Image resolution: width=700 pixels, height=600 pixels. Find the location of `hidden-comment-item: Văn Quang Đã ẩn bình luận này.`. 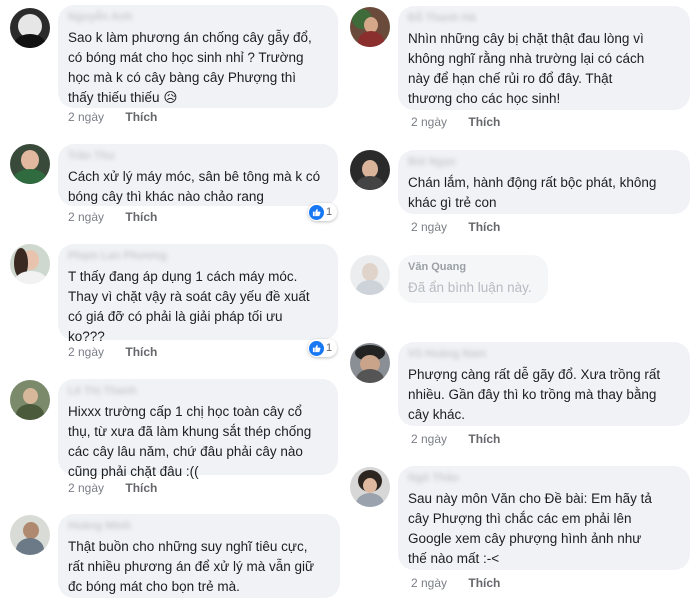

hidden-comment-item: Văn Quang Đã ẩn bình luận này. is located at coordinates (522, 282).